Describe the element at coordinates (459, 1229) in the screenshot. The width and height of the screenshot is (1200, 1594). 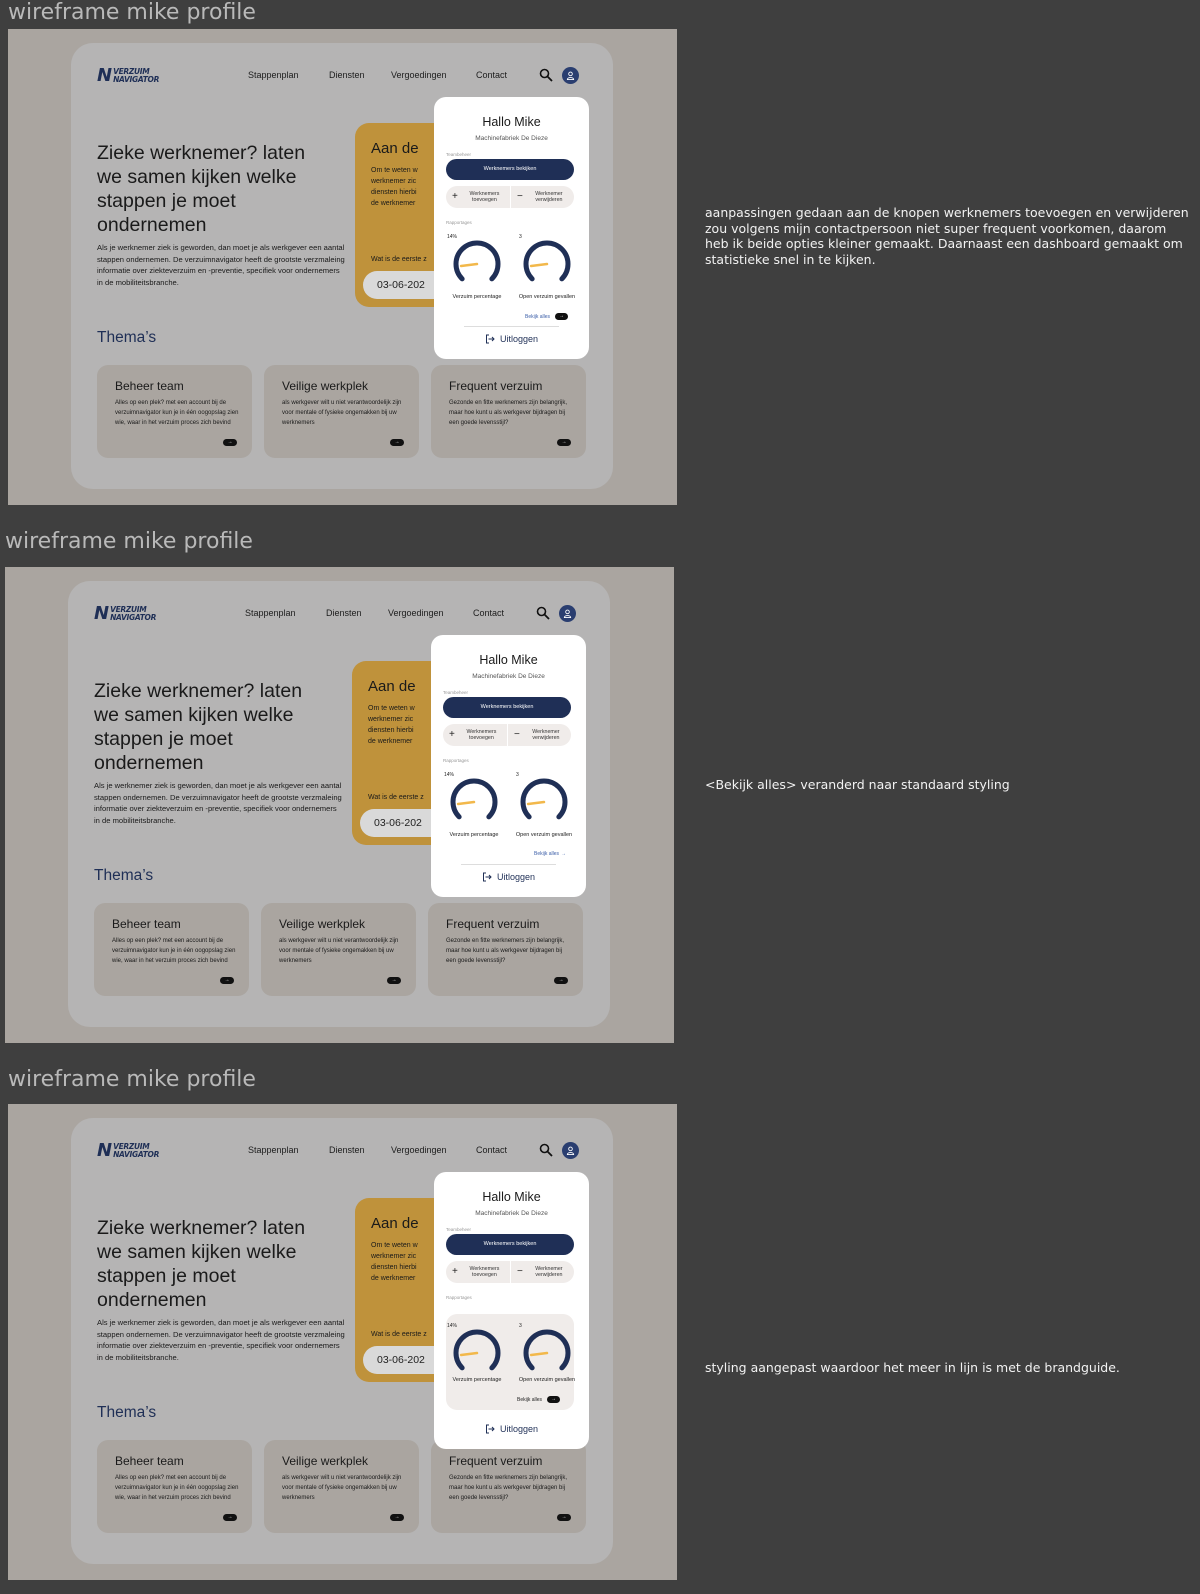
I see `section-label-team: Teambeheer` at that location.